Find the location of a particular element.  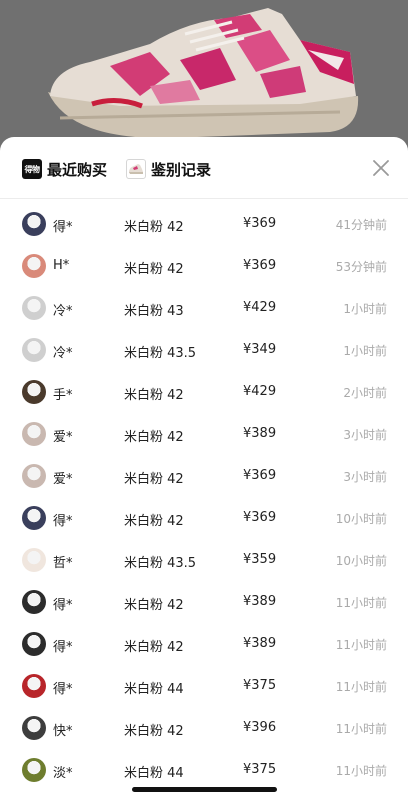

purchase-time: 53分钟前 is located at coordinates (361, 267).